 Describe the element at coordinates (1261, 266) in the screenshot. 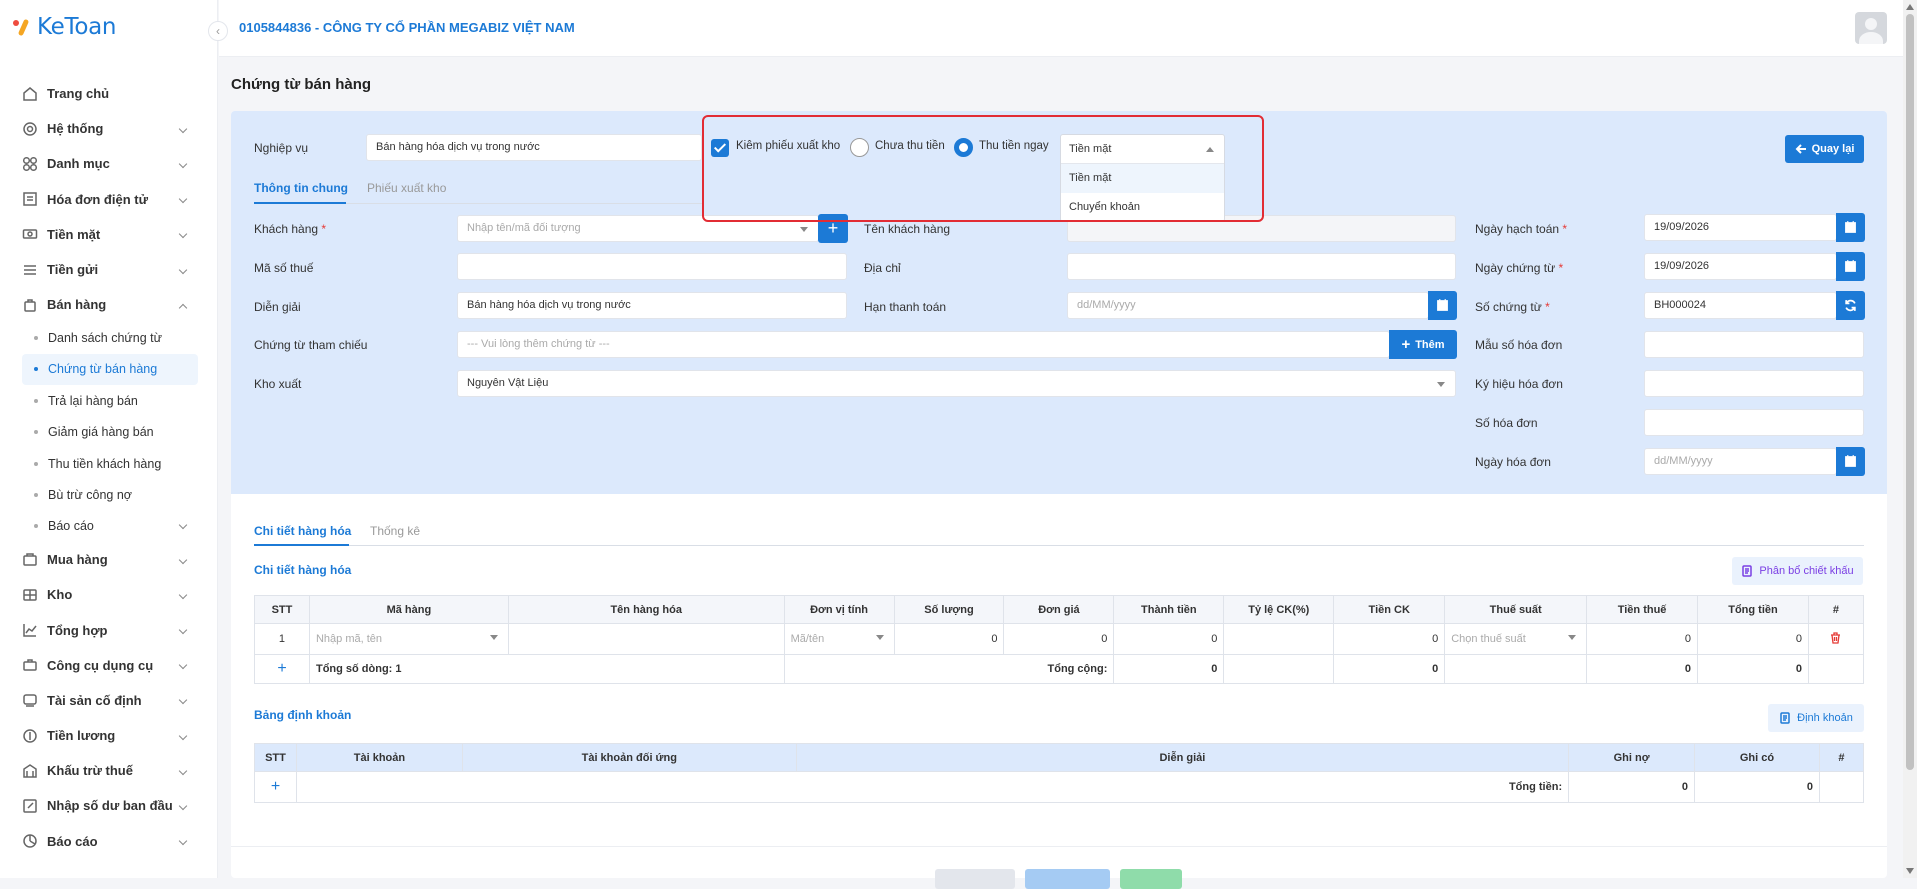

I see `dia-chi-input` at that location.